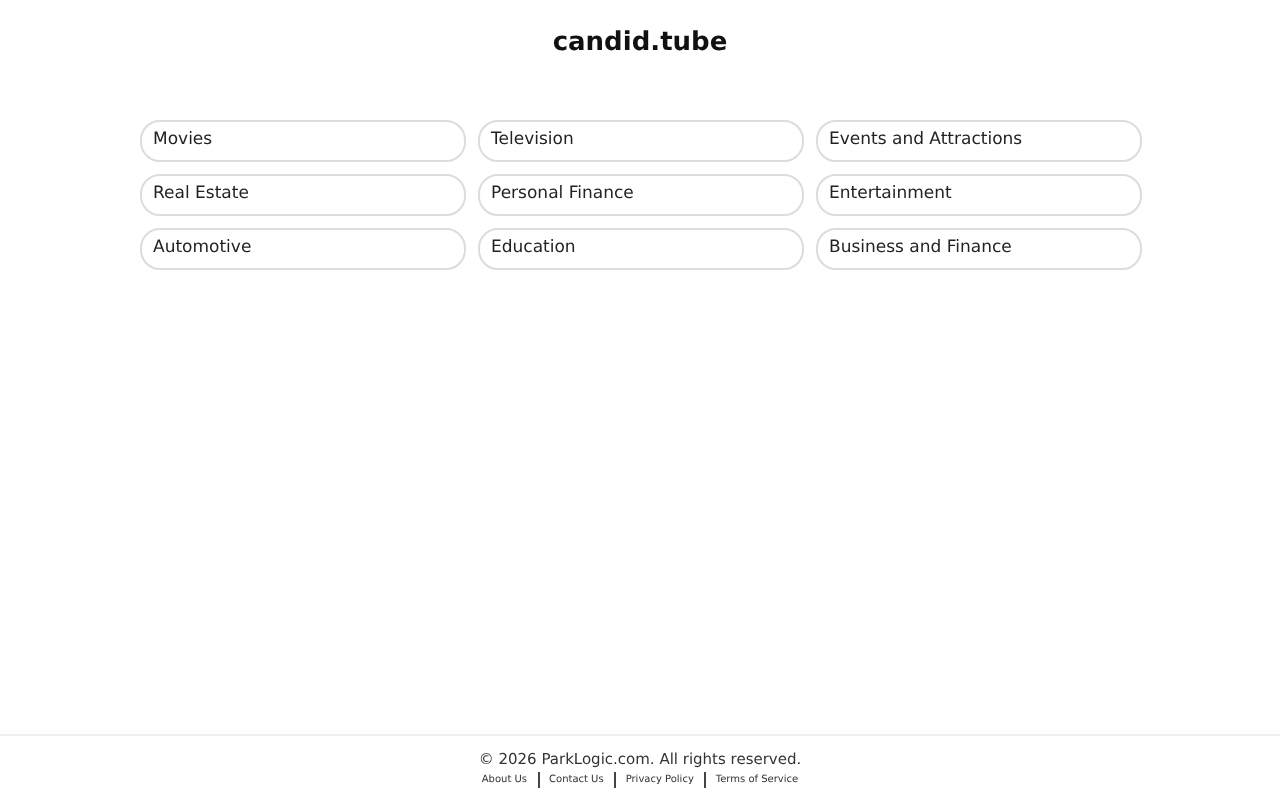 Image resolution: width=1280 pixels, height=800 pixels. Describe the element at coordinates (978, 195) in the screenshot. I see `category-link: Entertainment` at that location.